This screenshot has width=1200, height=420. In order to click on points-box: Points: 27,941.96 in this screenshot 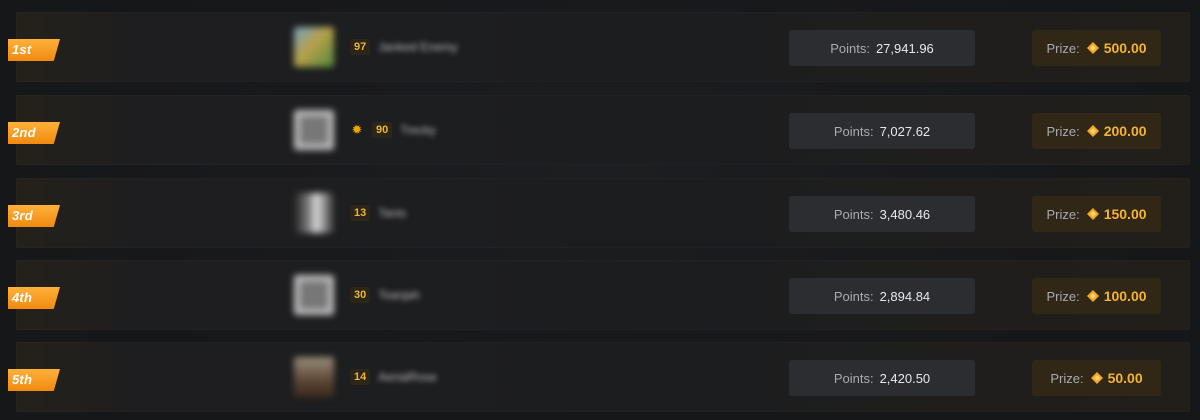, I will do `click(882, 48)`.